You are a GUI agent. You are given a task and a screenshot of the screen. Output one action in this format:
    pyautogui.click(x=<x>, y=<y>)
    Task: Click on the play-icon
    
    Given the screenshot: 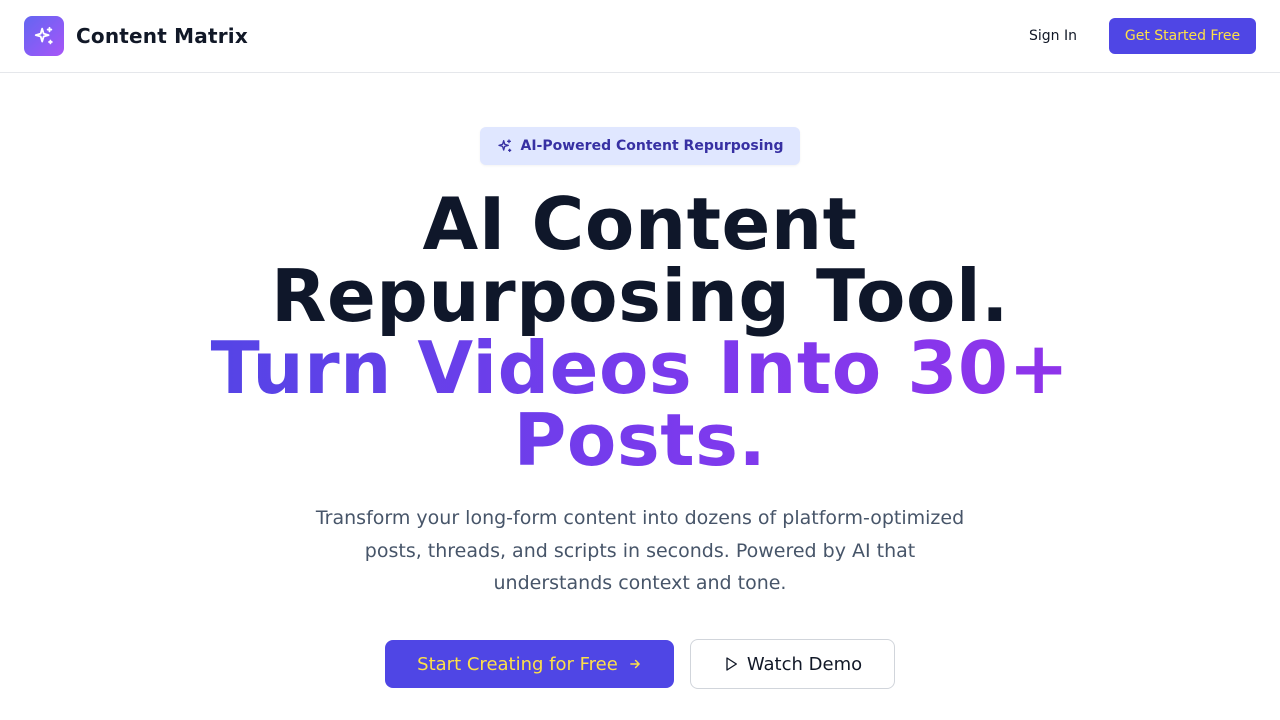 What is the action you would take?
    pyautogui.click(x=731, y=664)
    